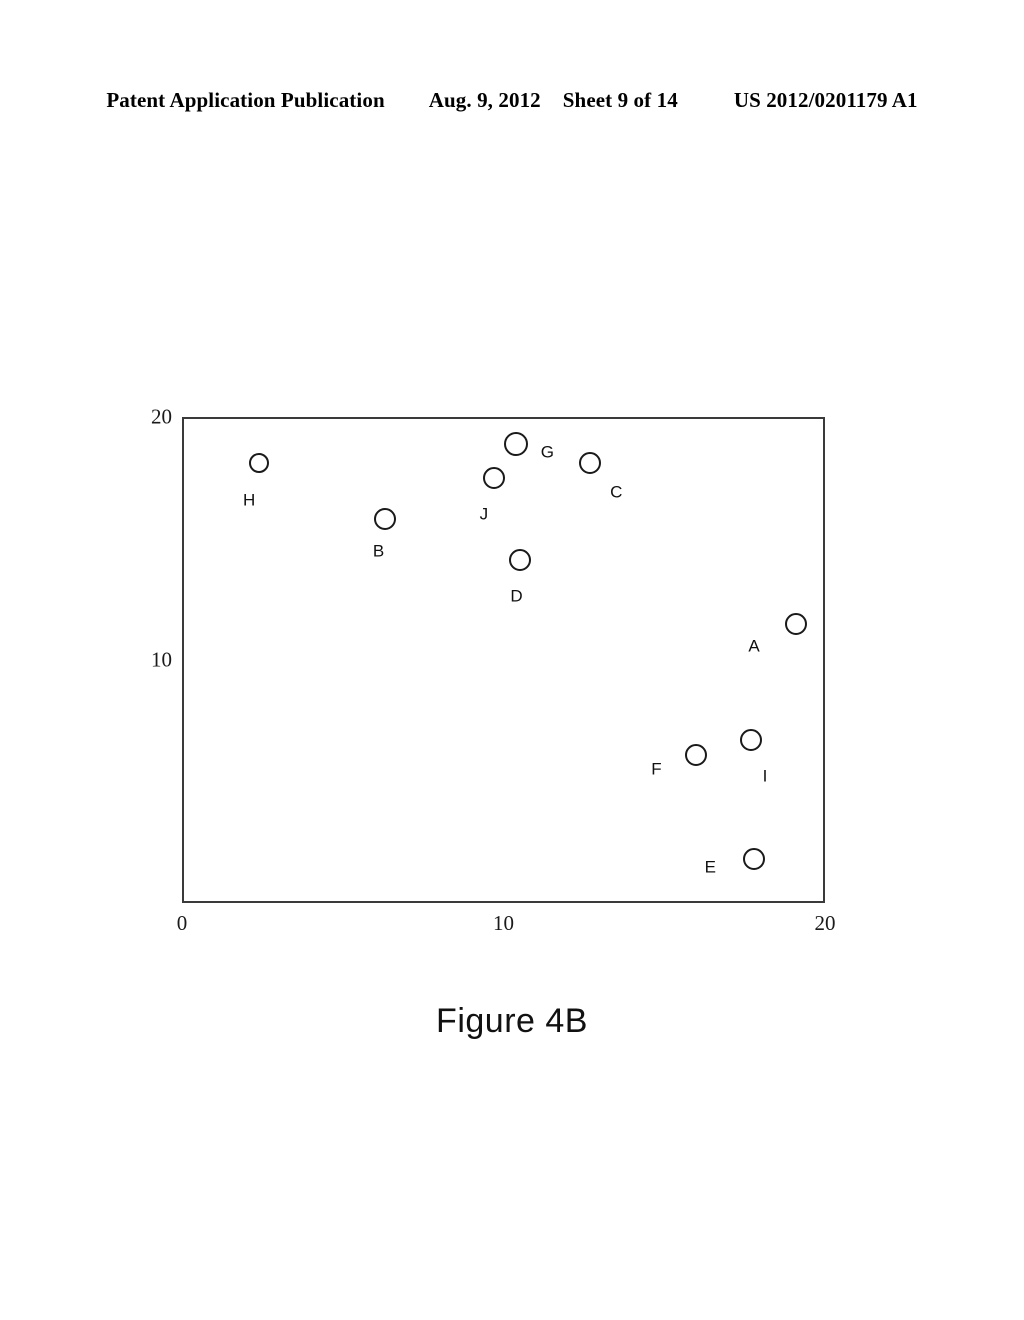  I want to click on data-point-label-i: I, so click(765, 776).